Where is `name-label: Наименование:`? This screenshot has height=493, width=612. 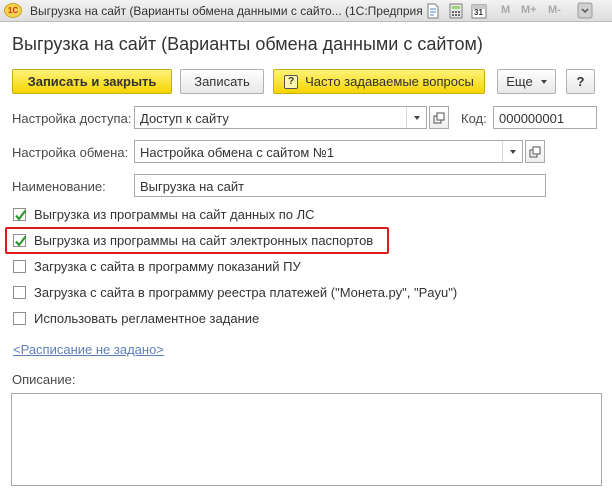
name-label: Наименование: is located at coordinates (59, 186).